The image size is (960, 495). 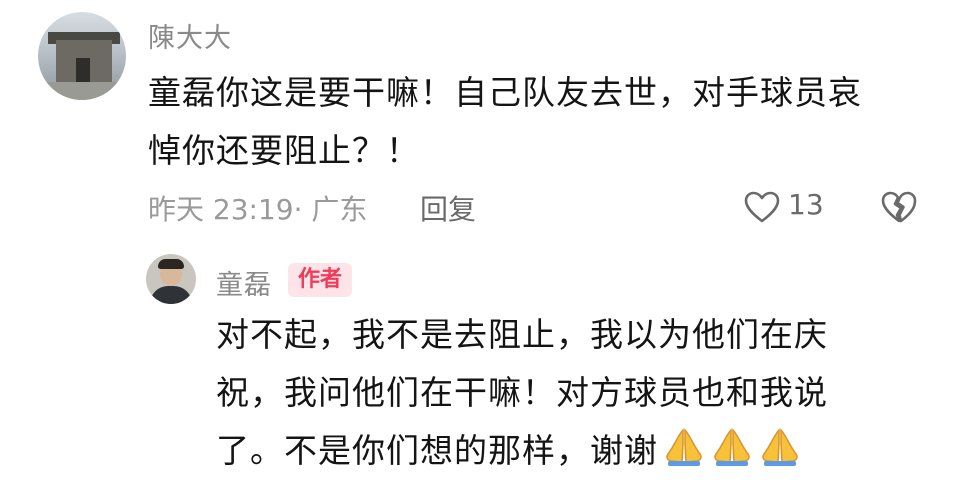 What do you see at coordinates (762, 208) in the screenshot?
I see `heart-outline-icon` at bounding box center [762, 208].